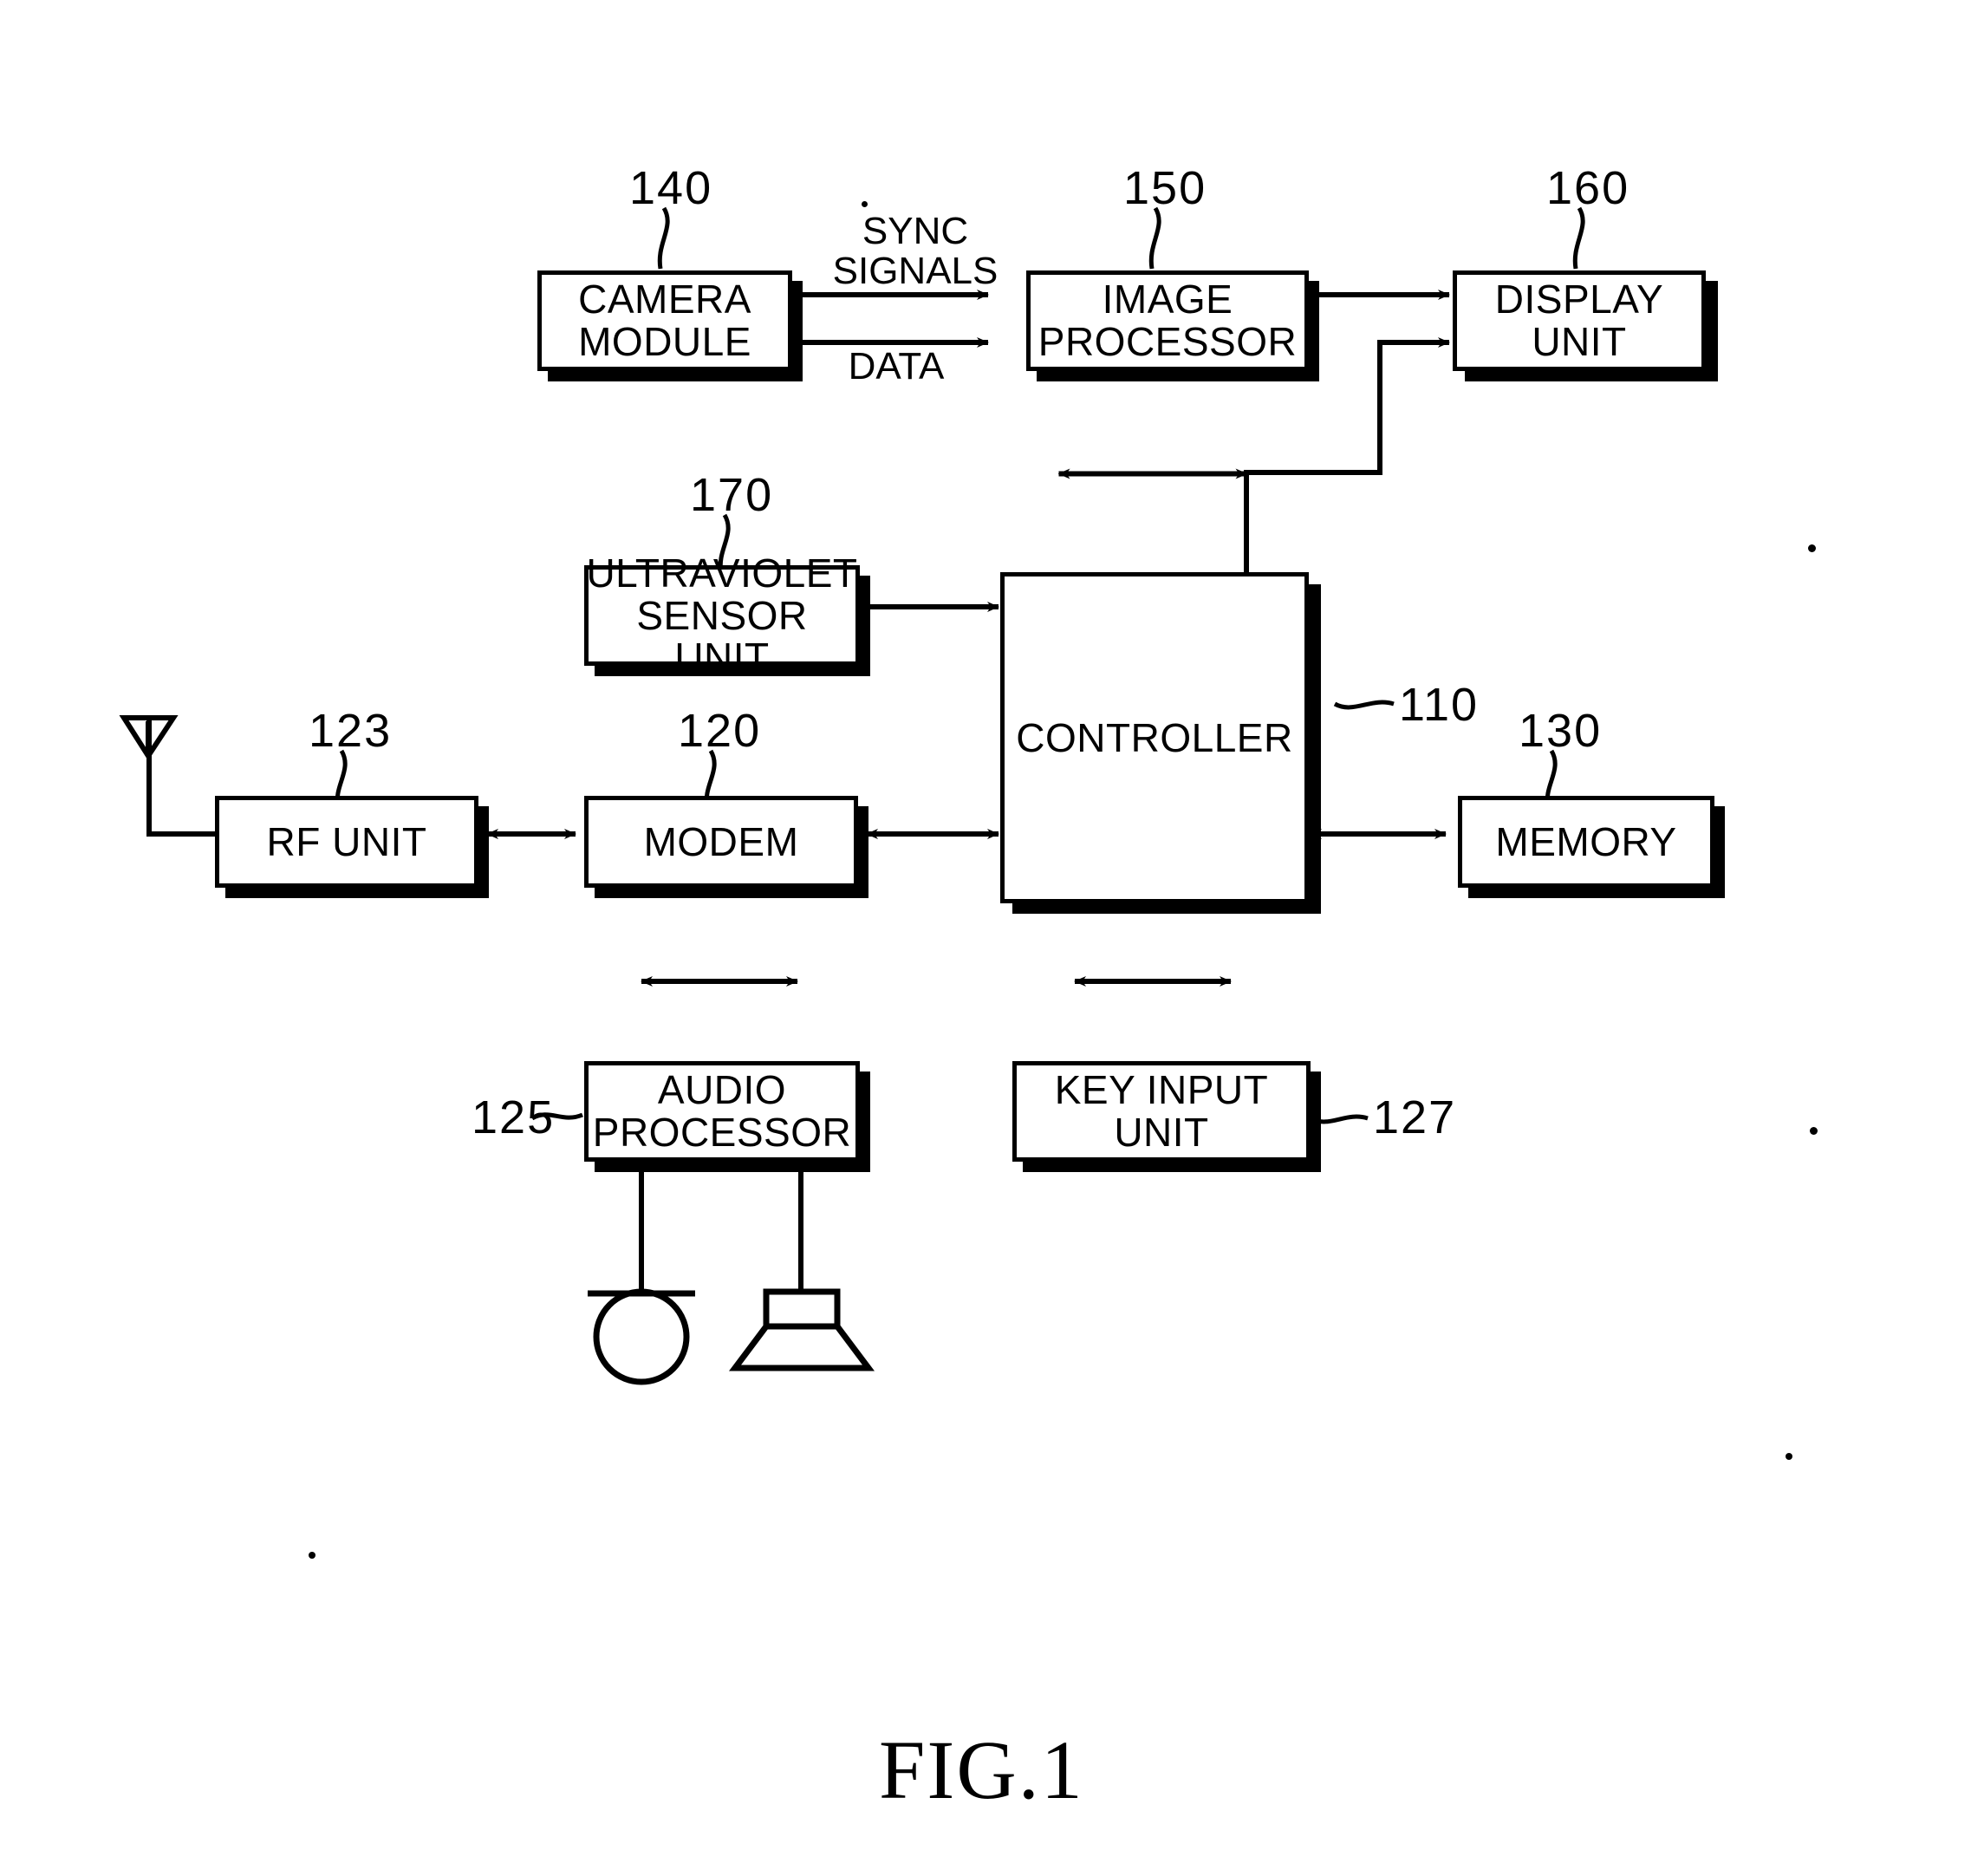 This screenshot has width=1971, height=1876. I want to click on refnum-130: 130, so click(1561, 731).